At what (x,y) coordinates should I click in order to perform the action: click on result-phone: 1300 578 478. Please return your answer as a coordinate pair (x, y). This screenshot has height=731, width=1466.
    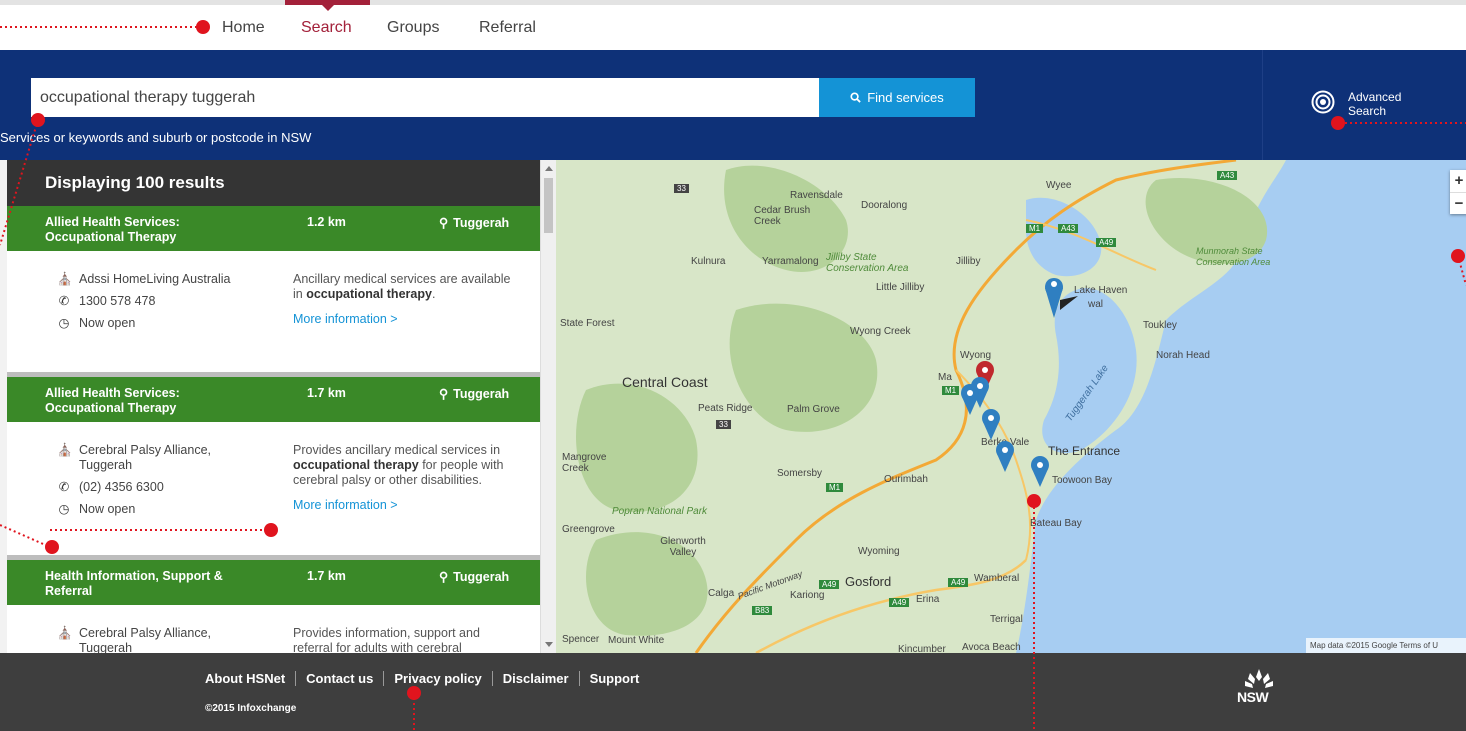
    Looking at the image, I should click on (117, 301).